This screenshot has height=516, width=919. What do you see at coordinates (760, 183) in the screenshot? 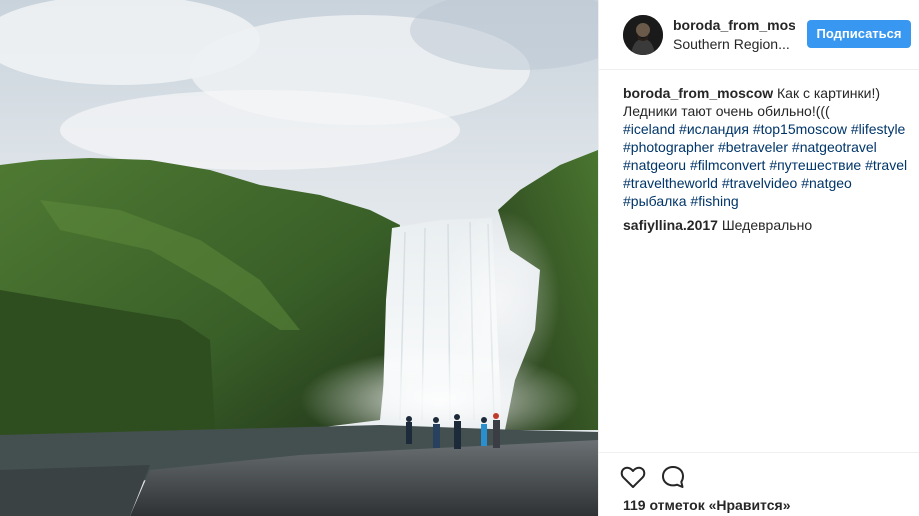
I see `hashtag-link: #travelvideo` at bounding box center [760, 183].